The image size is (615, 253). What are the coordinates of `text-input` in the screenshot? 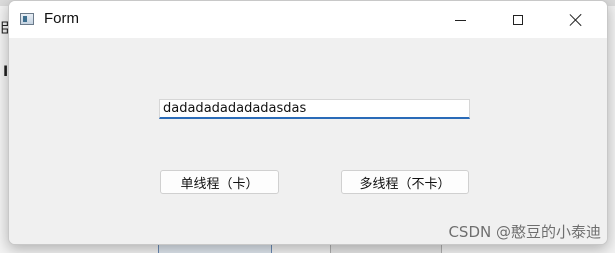 It's located at (314, 109).